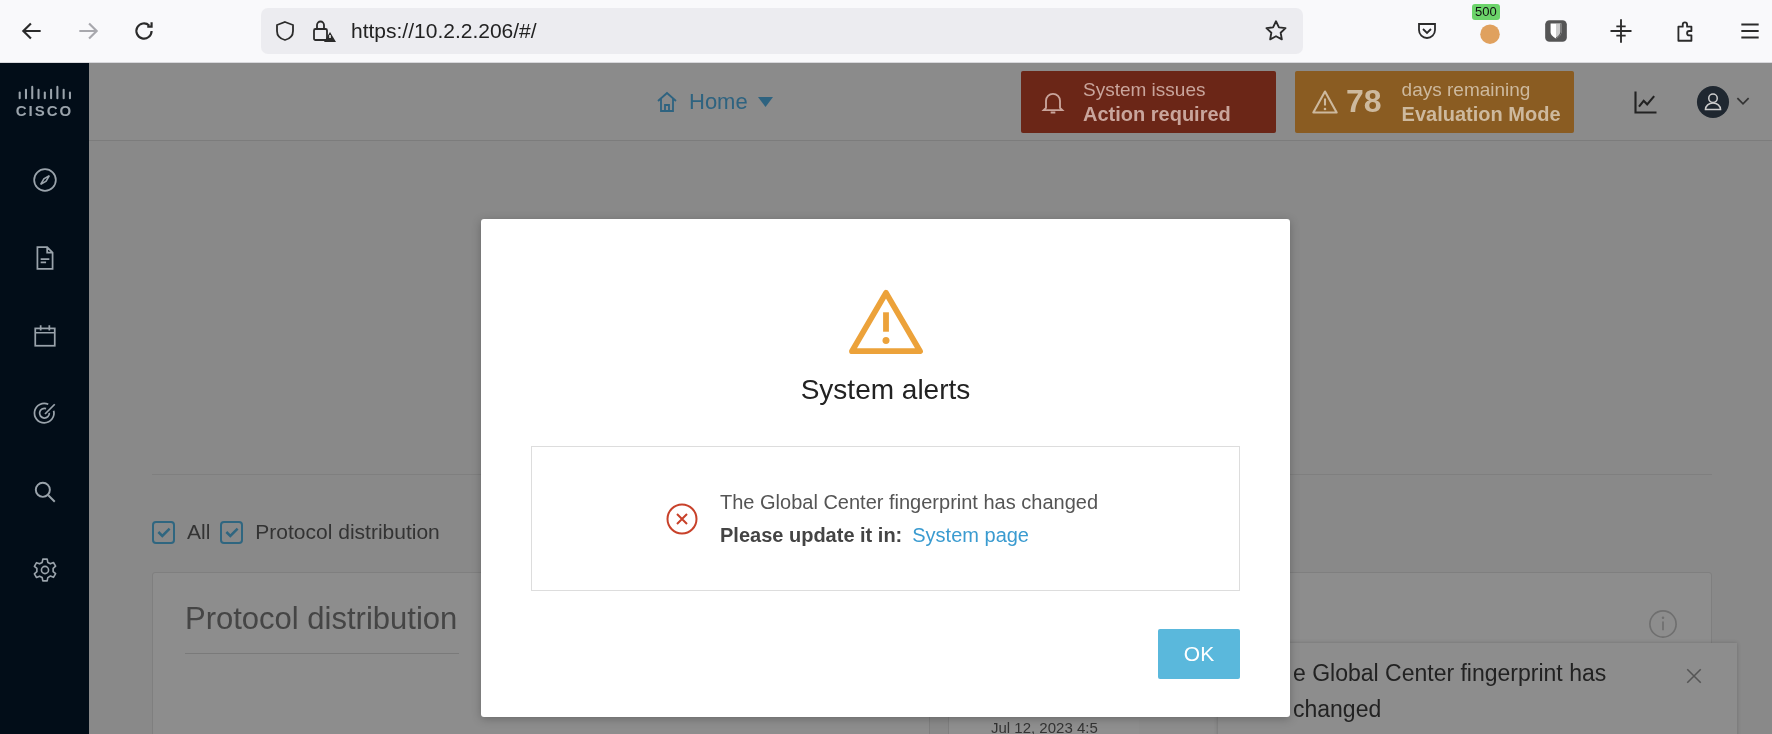 This screenshot has width=1772, height=734. Describe the element at coordinates (44, 414) in the screenshot. I see `target-icon` at that location.